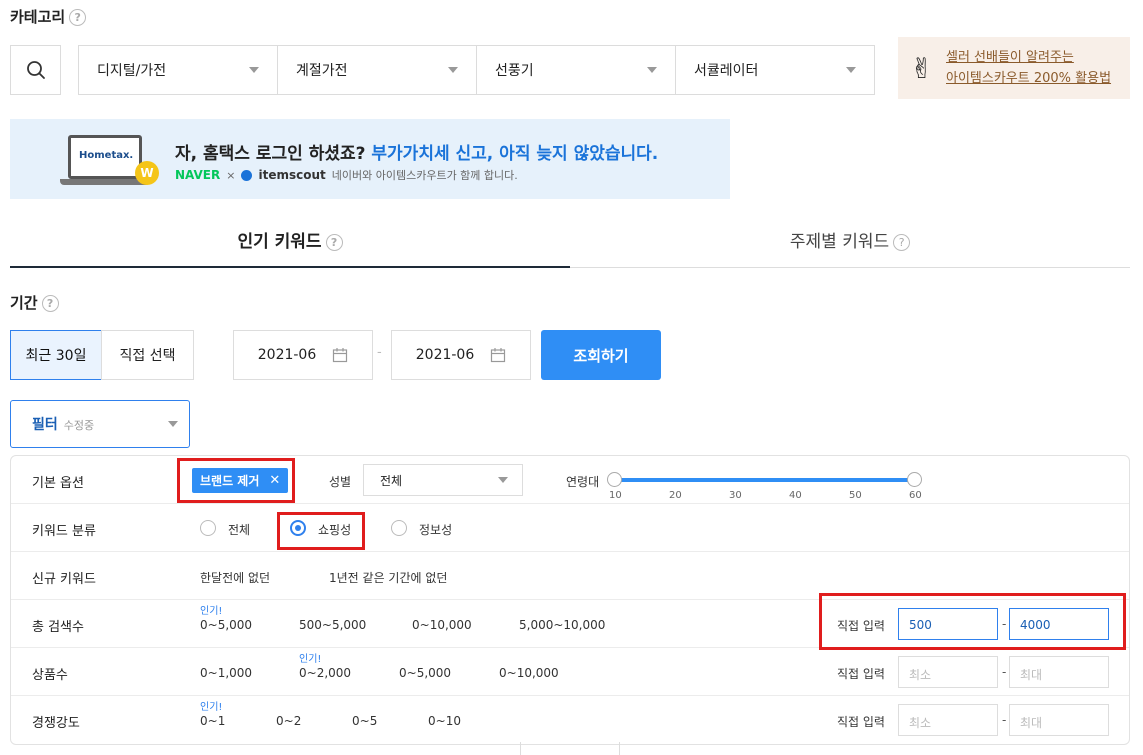 Image resolution: width=1143 pixels, height=755 pixels. I want to click on product-range-option: 0~2,000, so click(325, 673).